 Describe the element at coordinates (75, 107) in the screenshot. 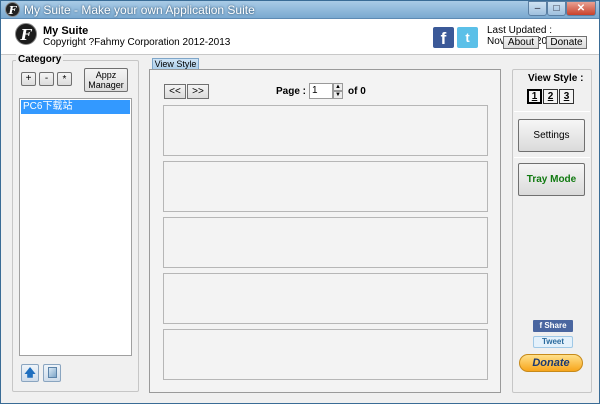

I see `category-list-item: PC6下载站` at that location.